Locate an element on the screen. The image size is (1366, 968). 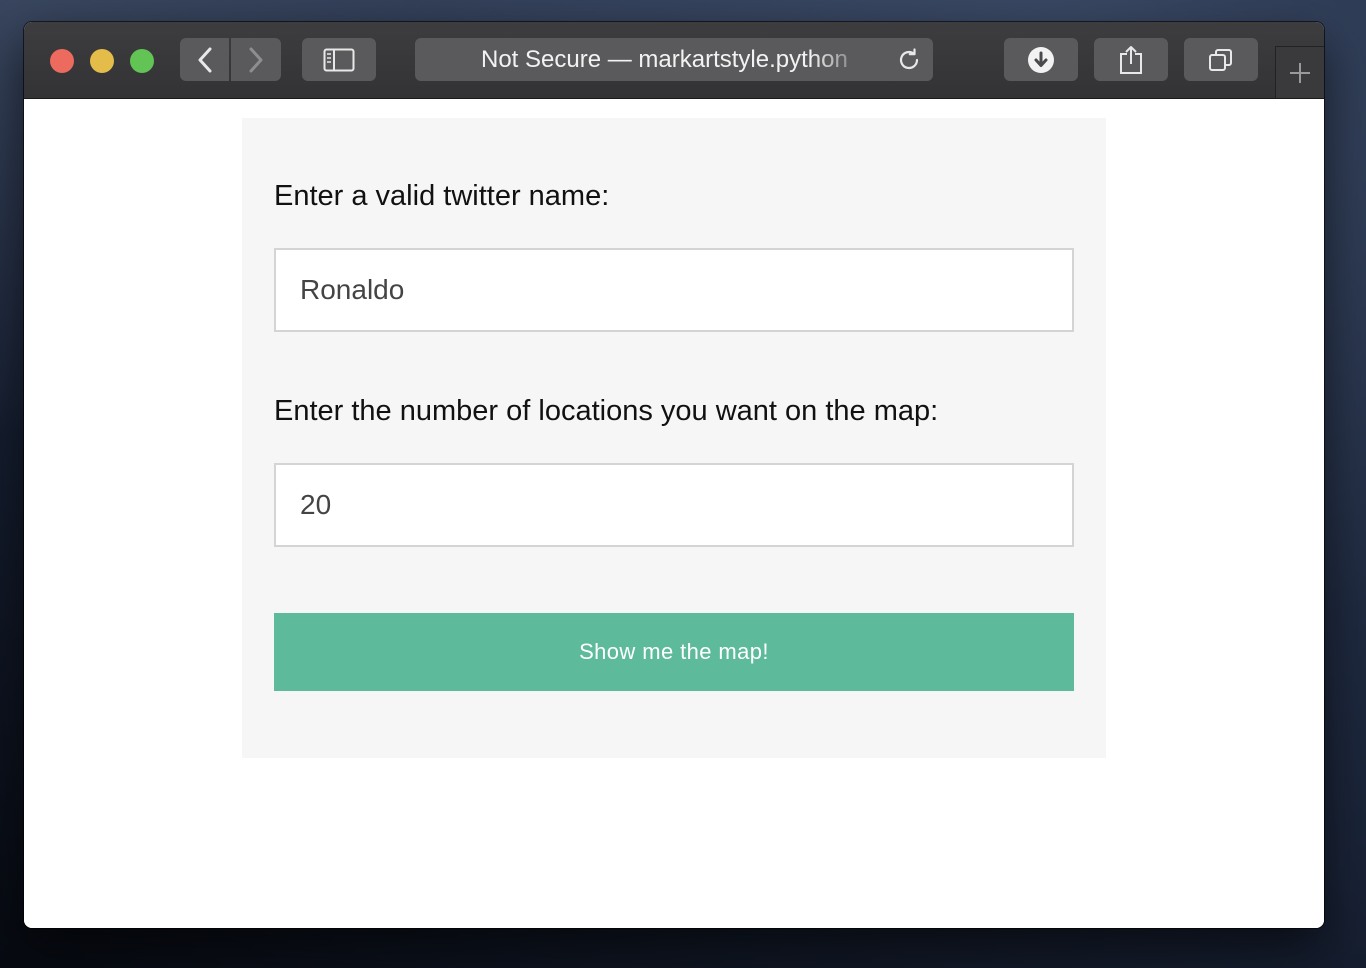
sidebar-toggle-button is located at coordinates (339, 59).